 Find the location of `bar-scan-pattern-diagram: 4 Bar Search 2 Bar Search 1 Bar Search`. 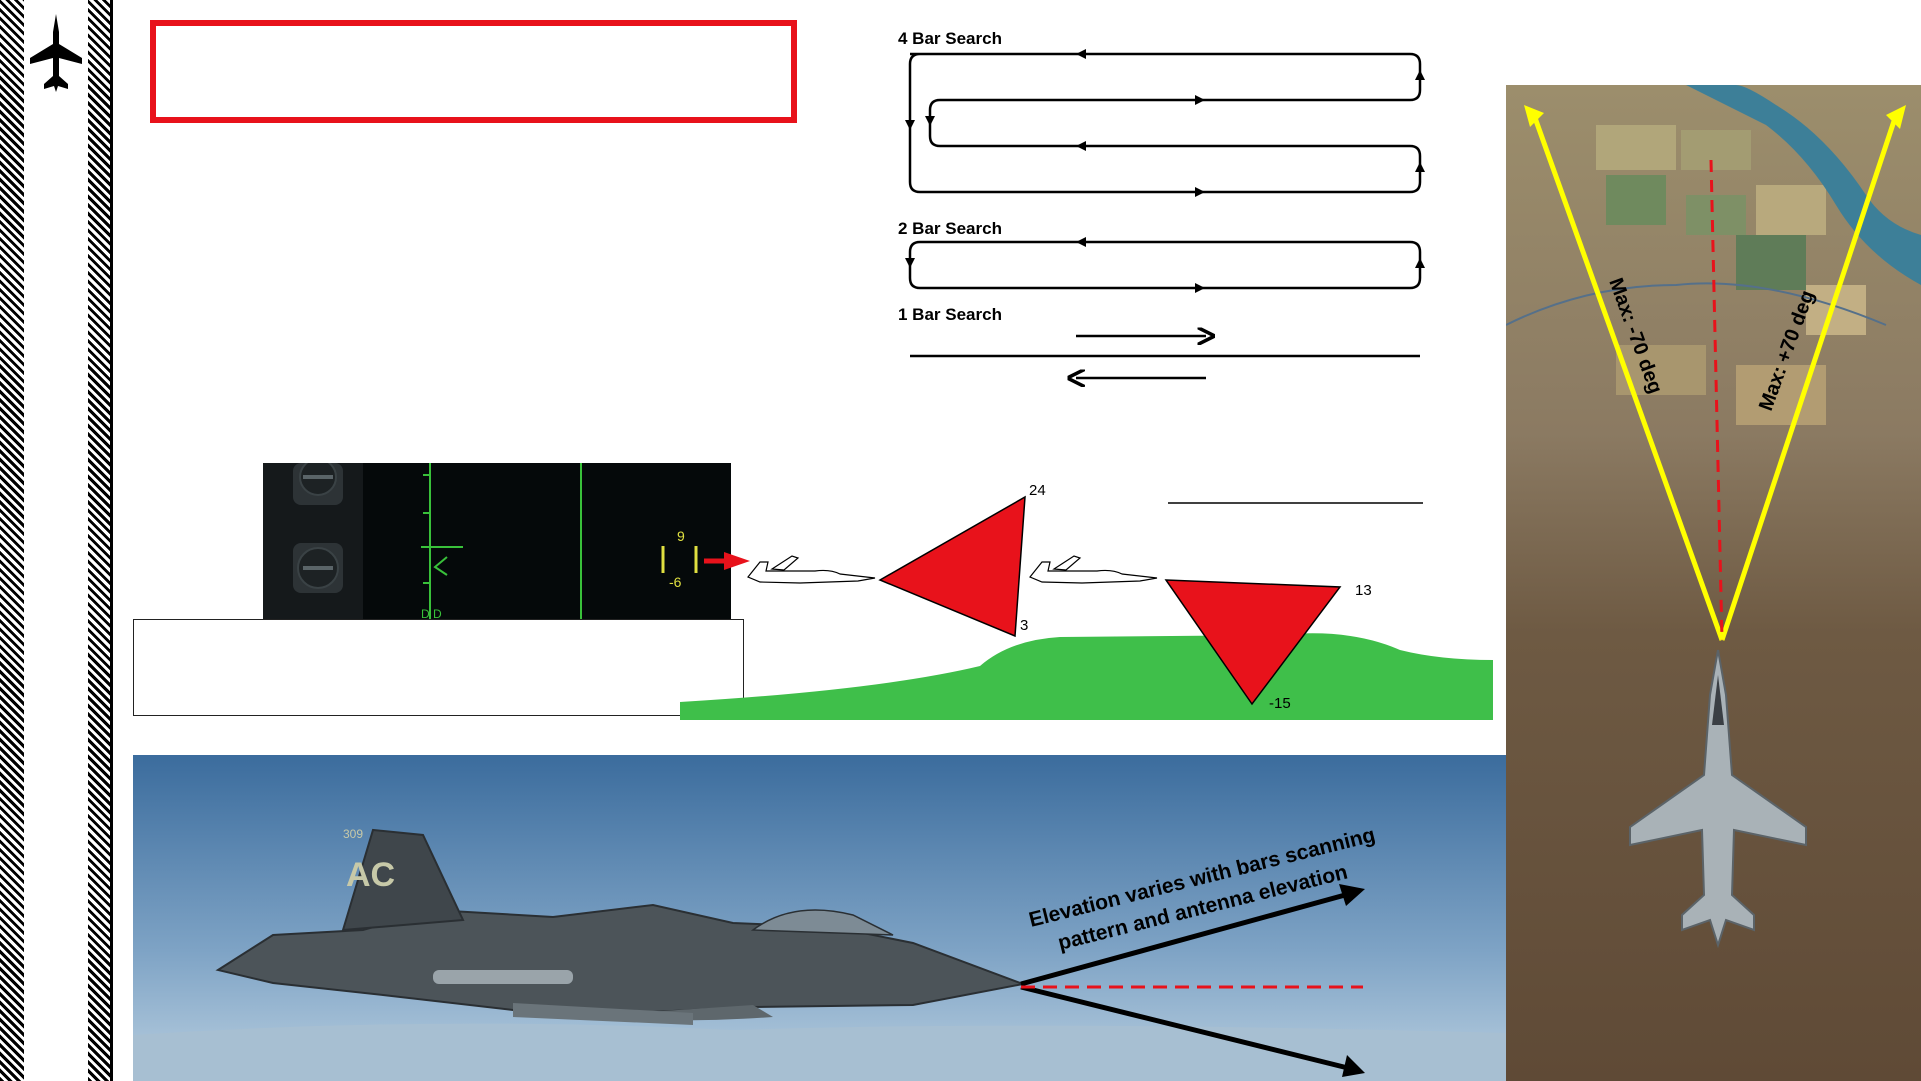

bar-scan-pattern-diagram: 4 Bar Search 2 Bar Search 1 Bar Search is located at coordinates (1161, 214).